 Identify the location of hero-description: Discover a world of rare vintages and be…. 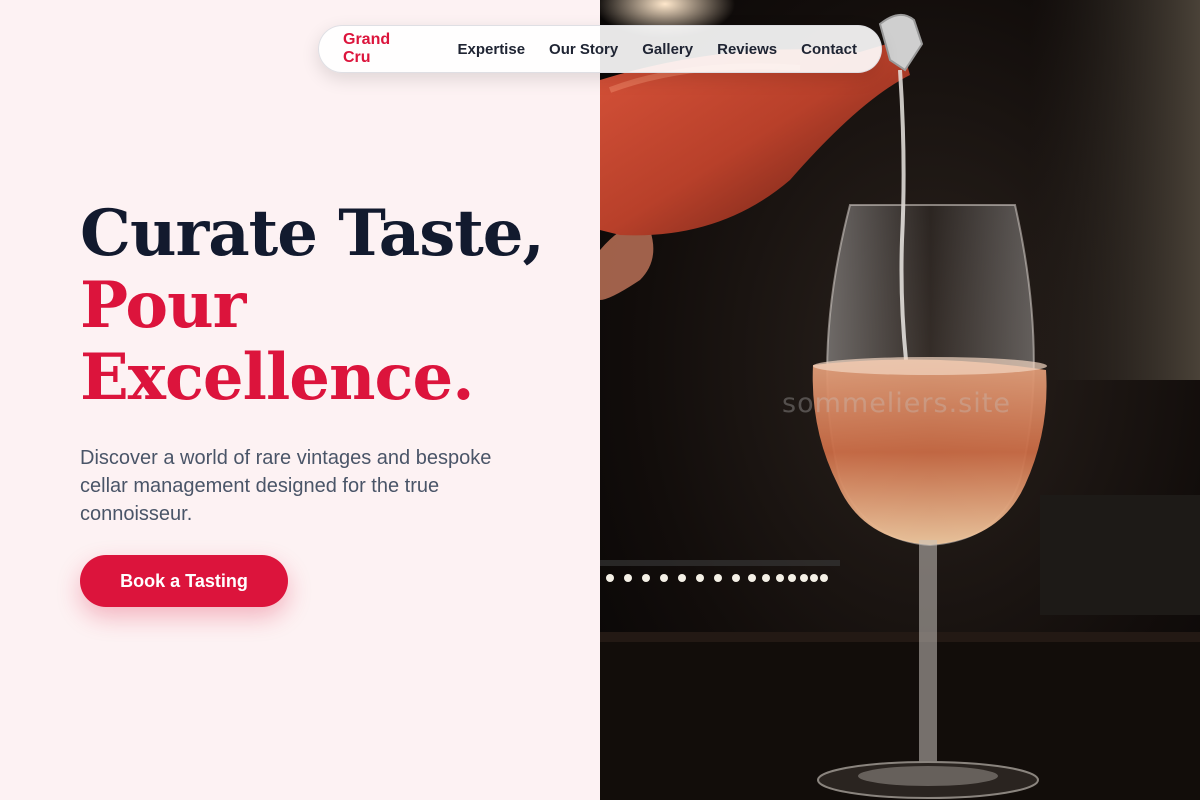
(286, 486).